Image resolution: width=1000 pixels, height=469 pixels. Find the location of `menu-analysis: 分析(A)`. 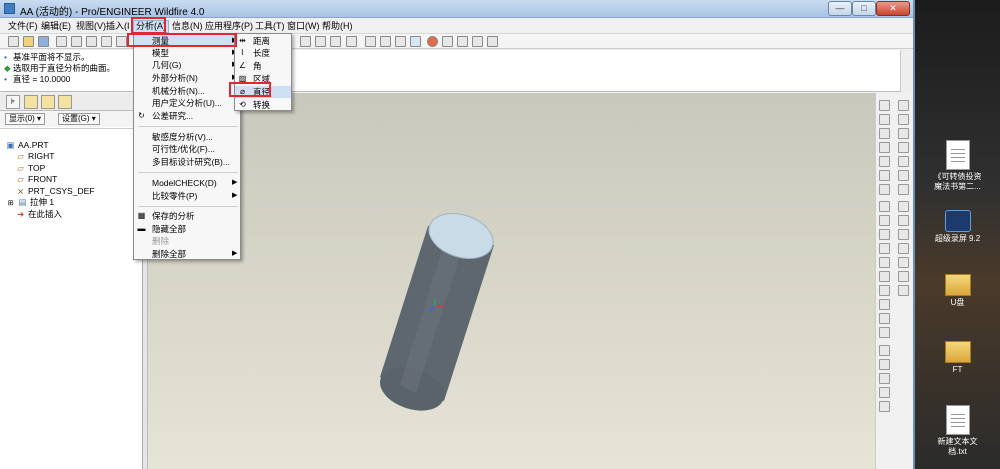

menu-analysis: 分析(A) is located at coordinates (151, 26).